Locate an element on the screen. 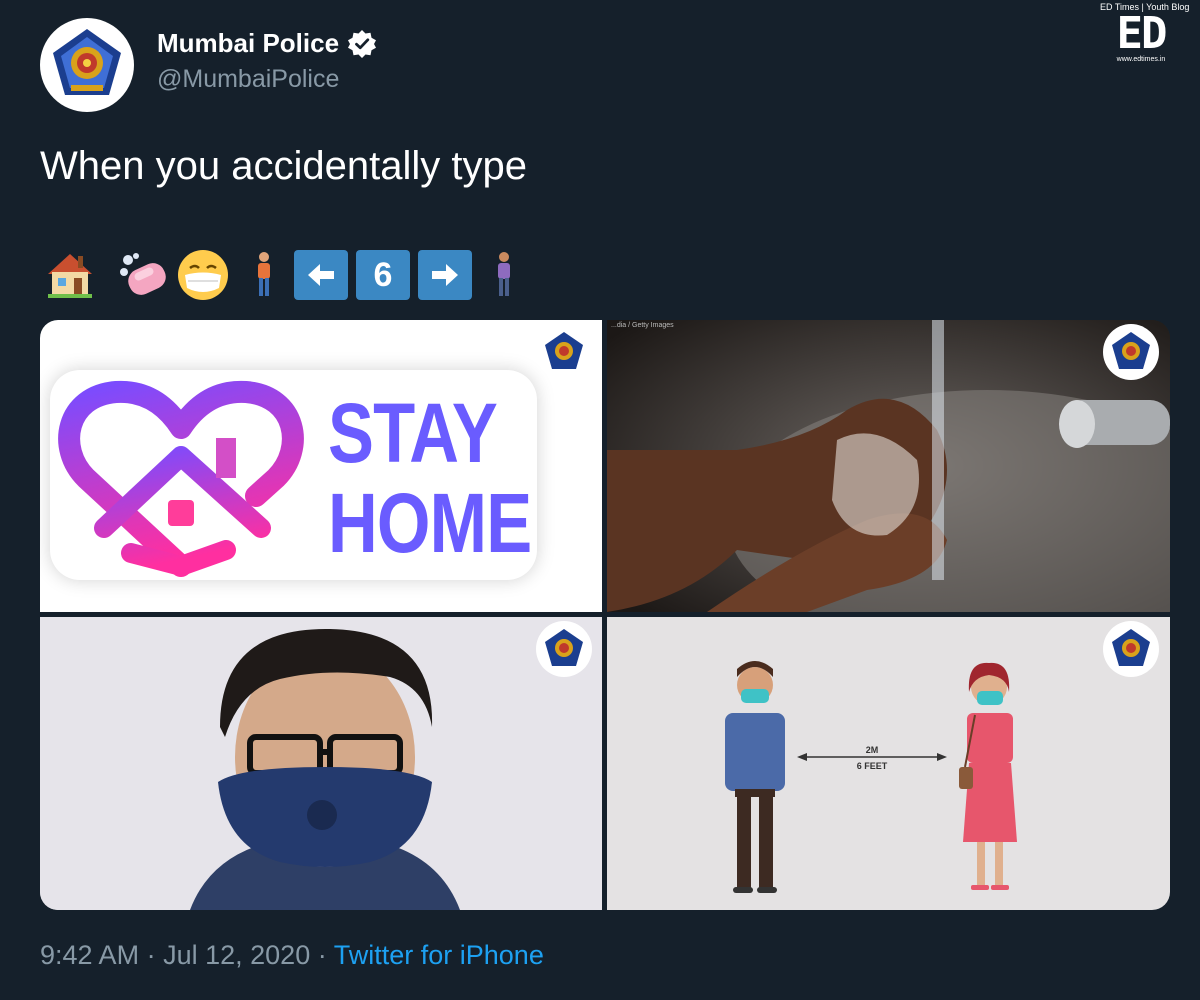 This screenshot has height=1000, width=1200. masked-man-photo is located at coordinates (321, 763).